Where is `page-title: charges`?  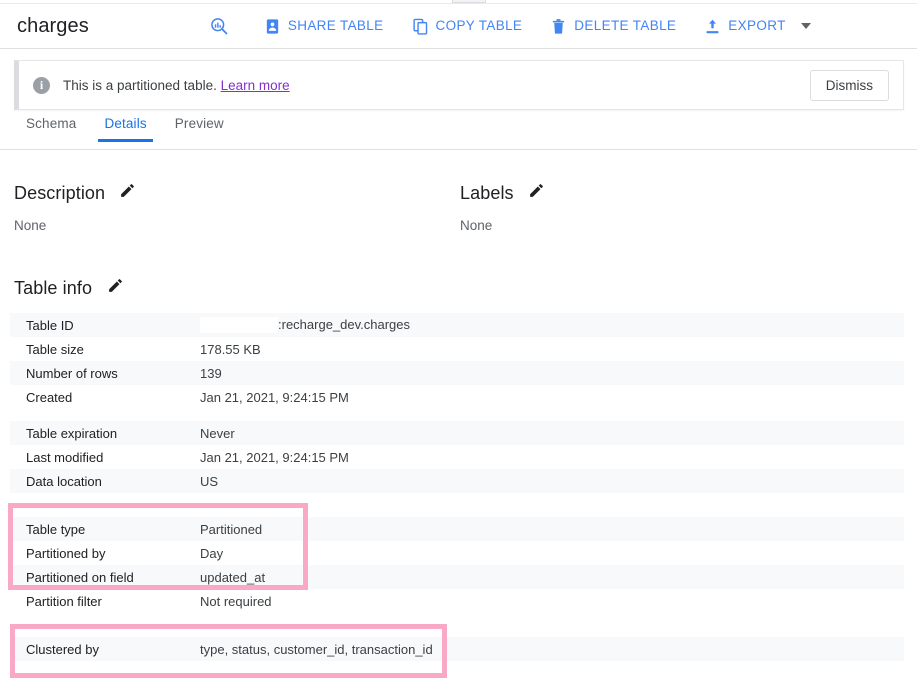 page-title: charges is located at coordinates (53, 25).